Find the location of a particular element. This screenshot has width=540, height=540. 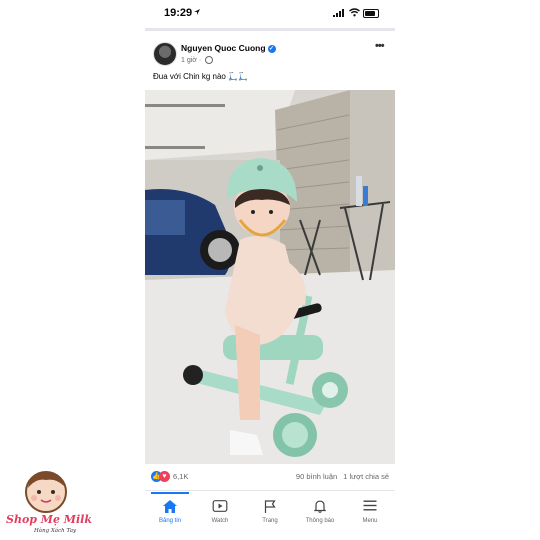

bottom-tab-bar: Bảng tin Watch Trang Thông báo Menu is located at coordinates (270, 512).